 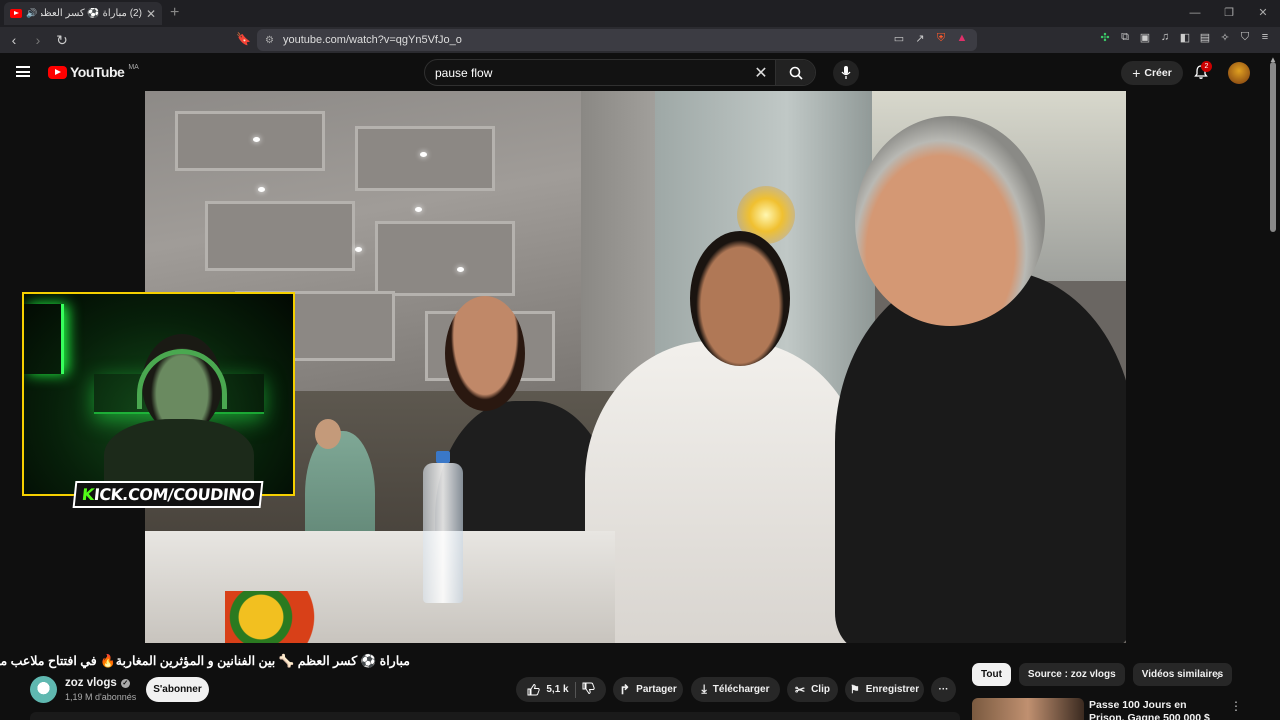 I want to click on page-scrollbar, so click(x=1273, y=147).